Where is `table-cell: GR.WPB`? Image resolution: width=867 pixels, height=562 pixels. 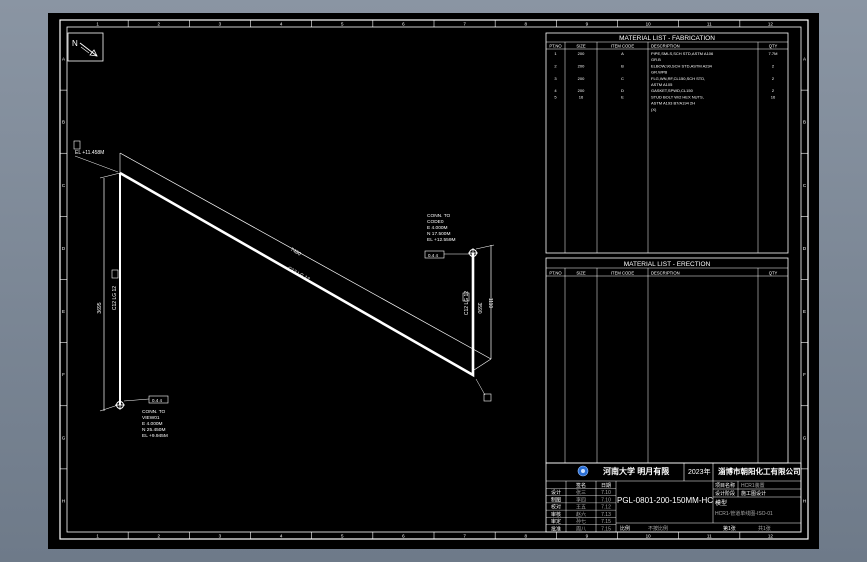 table-cell: GR.WPB is located at coordinates (659, 72).